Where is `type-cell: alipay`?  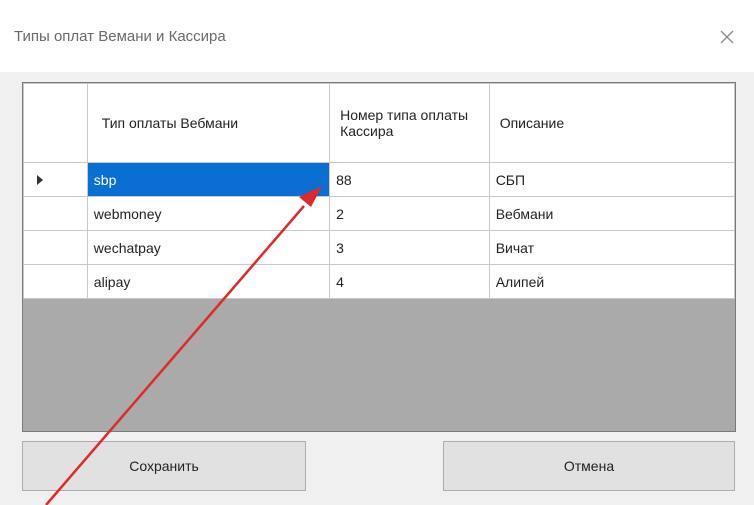
type-cell: alipay is located at coordinates (208, 281).